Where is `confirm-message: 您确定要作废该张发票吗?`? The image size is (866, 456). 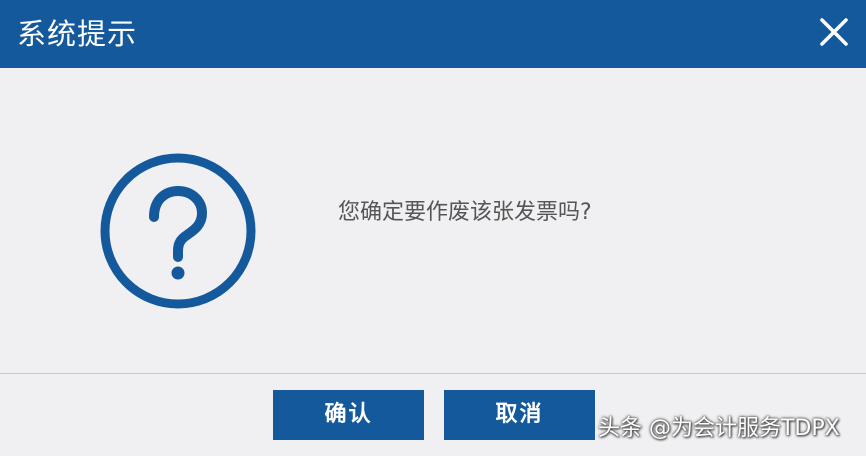
confirm-message: 您确定要作废该张发票吗? is located at coordinates (465, 212).